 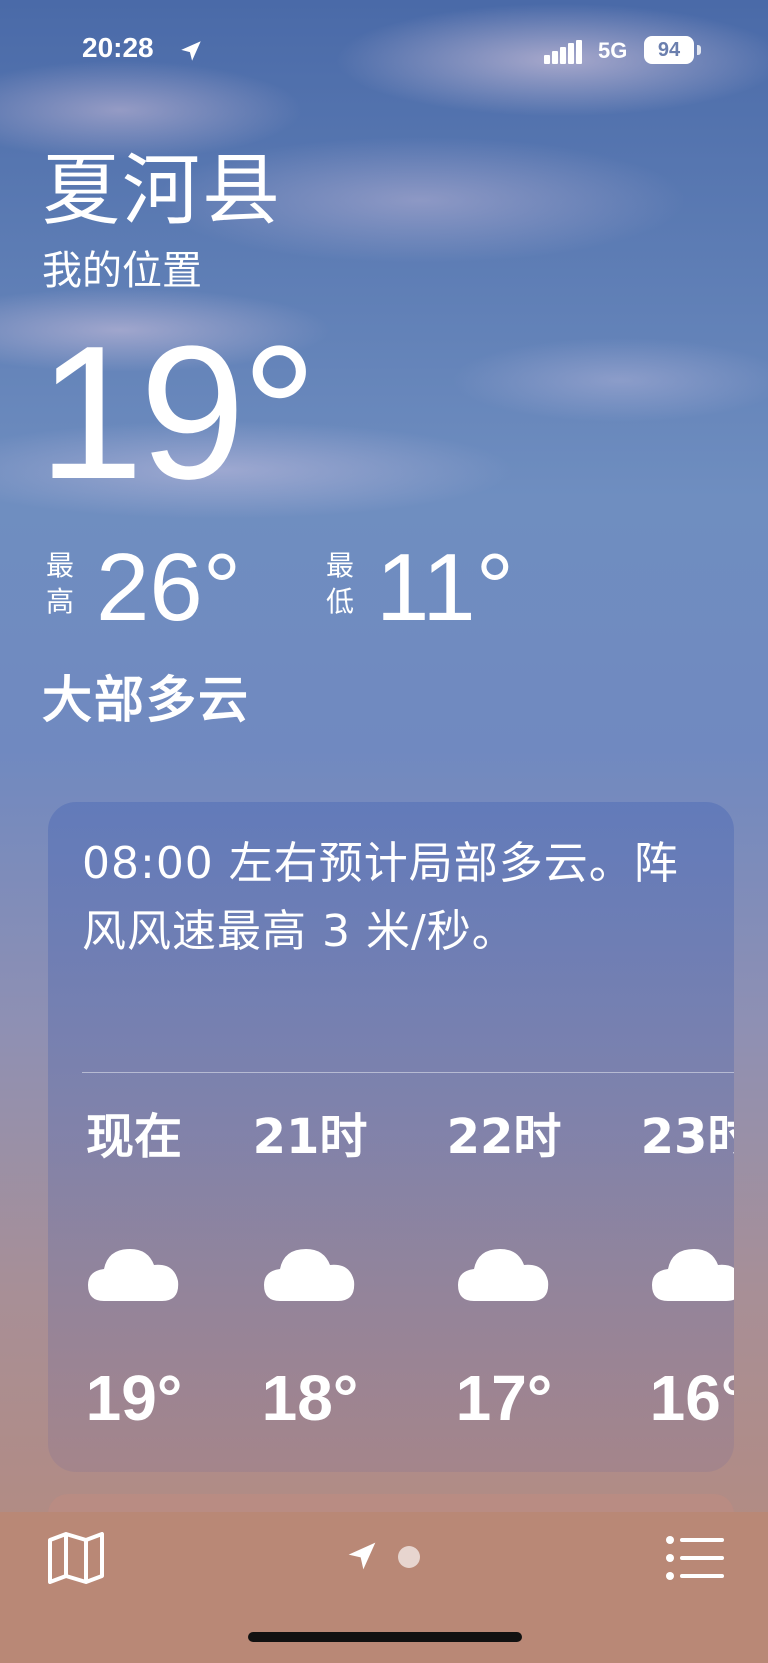 I want to click on battery-level: 94, so click(x=669, y=50).